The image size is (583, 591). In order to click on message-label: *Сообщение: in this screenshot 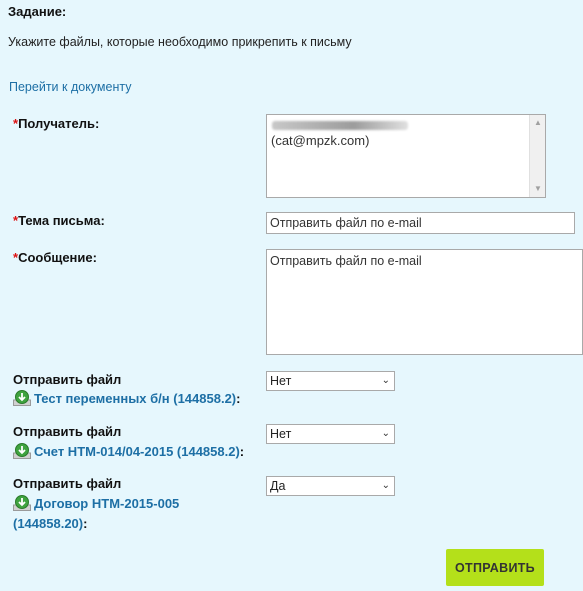, I will do `click(55, 257)`.